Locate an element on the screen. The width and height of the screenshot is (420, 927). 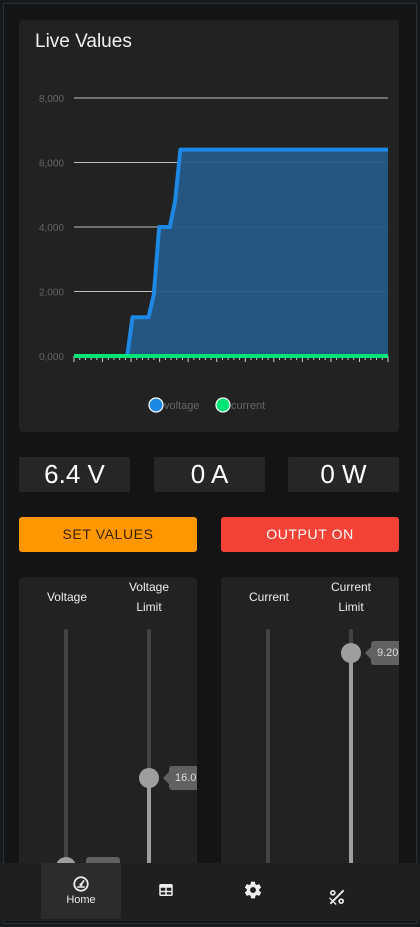
y-tick-label: 4,000 is located at coordinates (51, 228).